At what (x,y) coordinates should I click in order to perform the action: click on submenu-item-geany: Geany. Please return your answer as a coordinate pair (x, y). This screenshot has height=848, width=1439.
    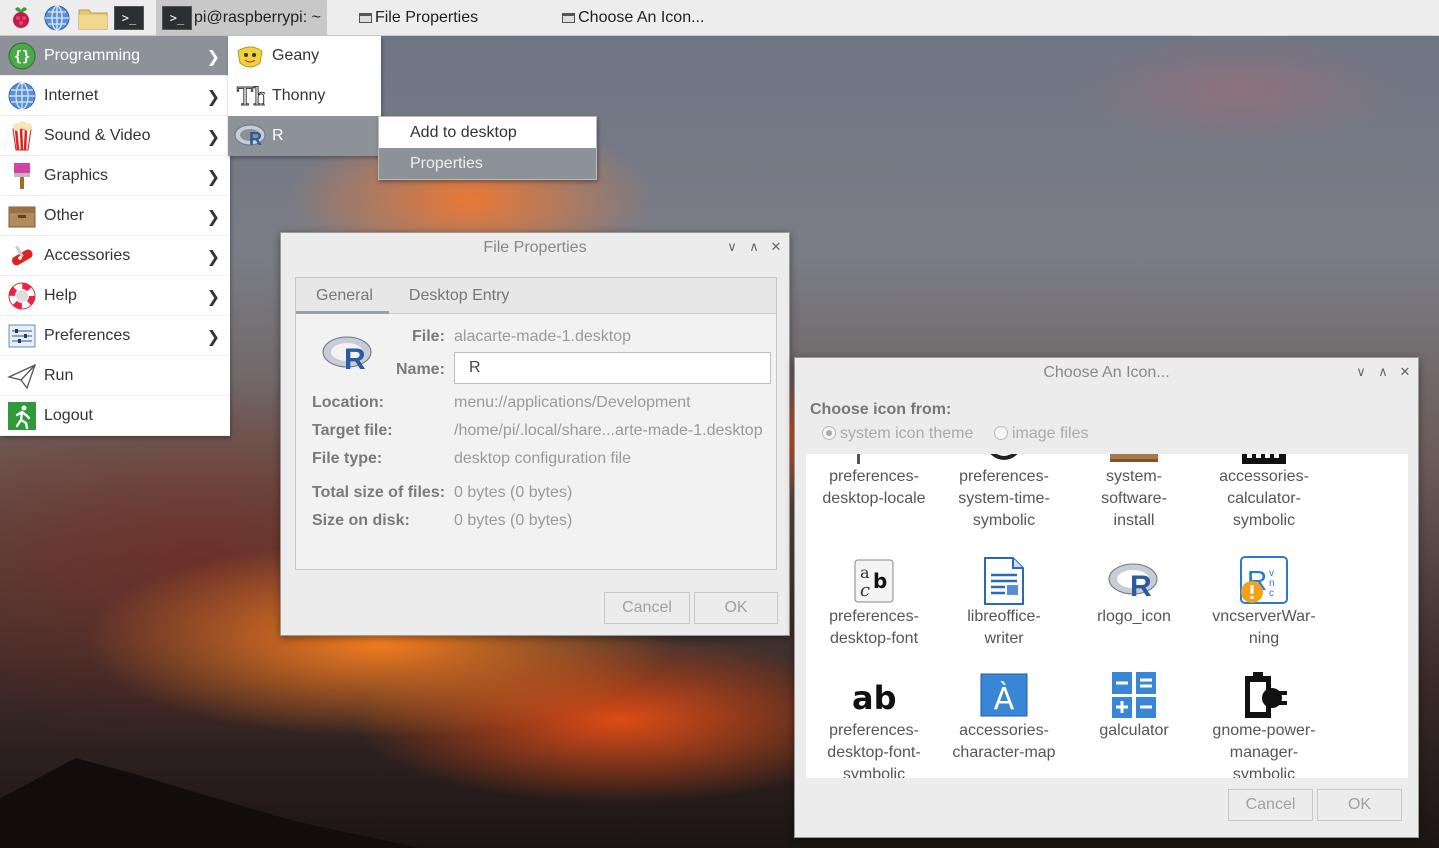
    Looking at the image, I should click on (304, 56).